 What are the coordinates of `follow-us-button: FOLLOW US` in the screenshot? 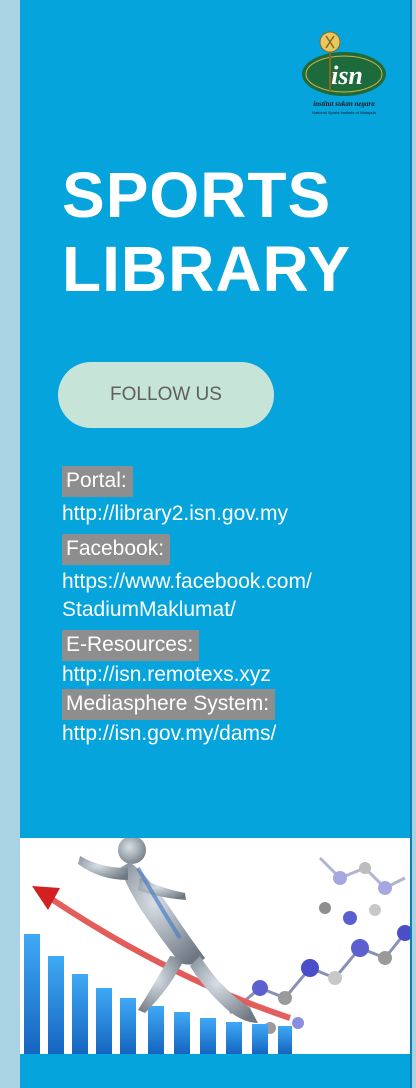 It's located at (166, 395).